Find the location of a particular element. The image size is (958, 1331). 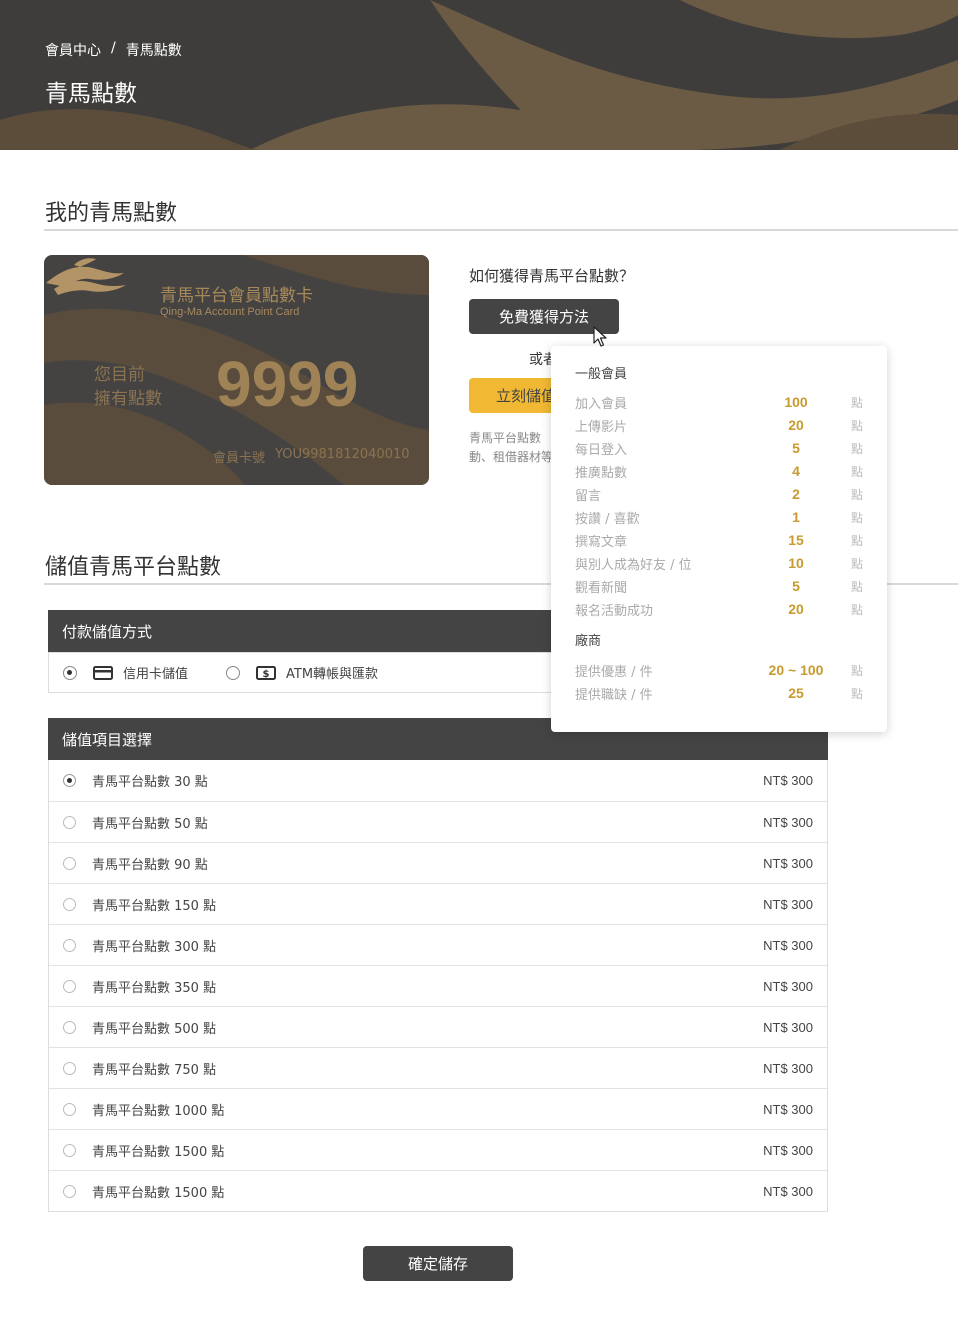

popover-reward-row: 報名活動成功 20 點 is located at coordinates (720, 609).